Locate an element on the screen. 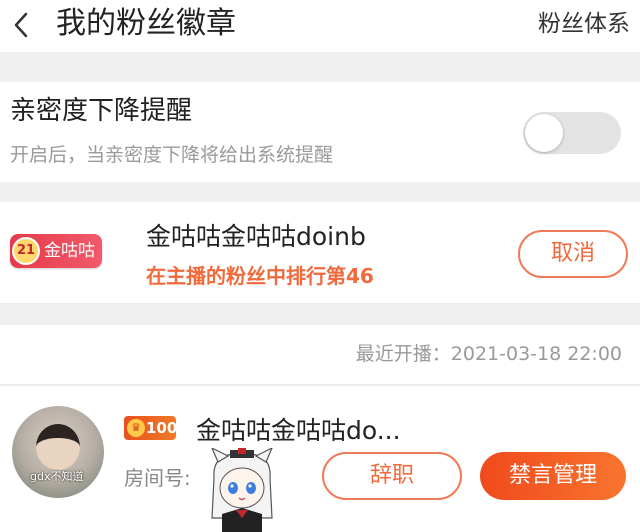 The width and height of the screenshot is (640, 532). streamer-name: 金咕咕金咕咕doinb is located at coordinates (256, 236).